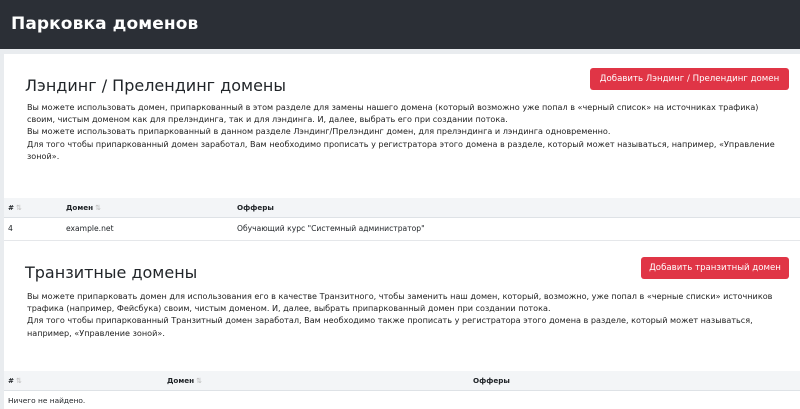  I want to click on cell-id: 4, so click(33, 229).